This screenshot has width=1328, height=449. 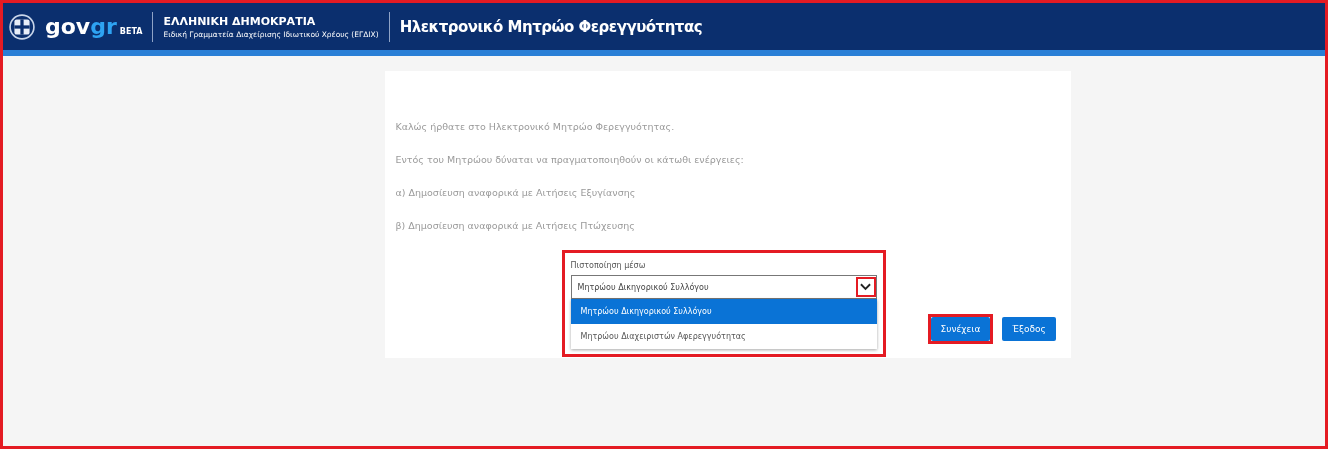 I want to click on field-label: Πιστοποίηση μέσω, so click(x=608, y=265).